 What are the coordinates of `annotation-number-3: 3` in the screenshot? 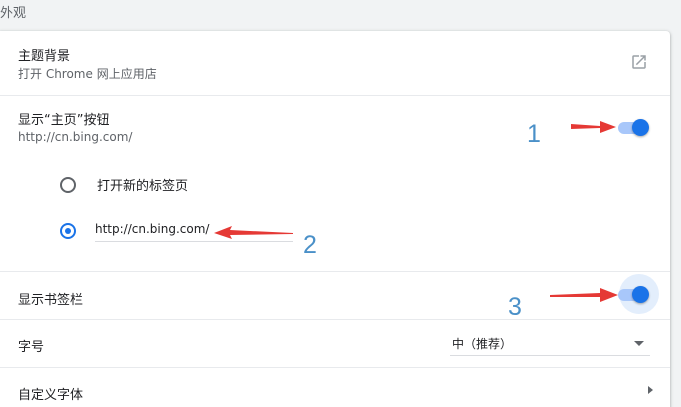 It's located at (515, 307).